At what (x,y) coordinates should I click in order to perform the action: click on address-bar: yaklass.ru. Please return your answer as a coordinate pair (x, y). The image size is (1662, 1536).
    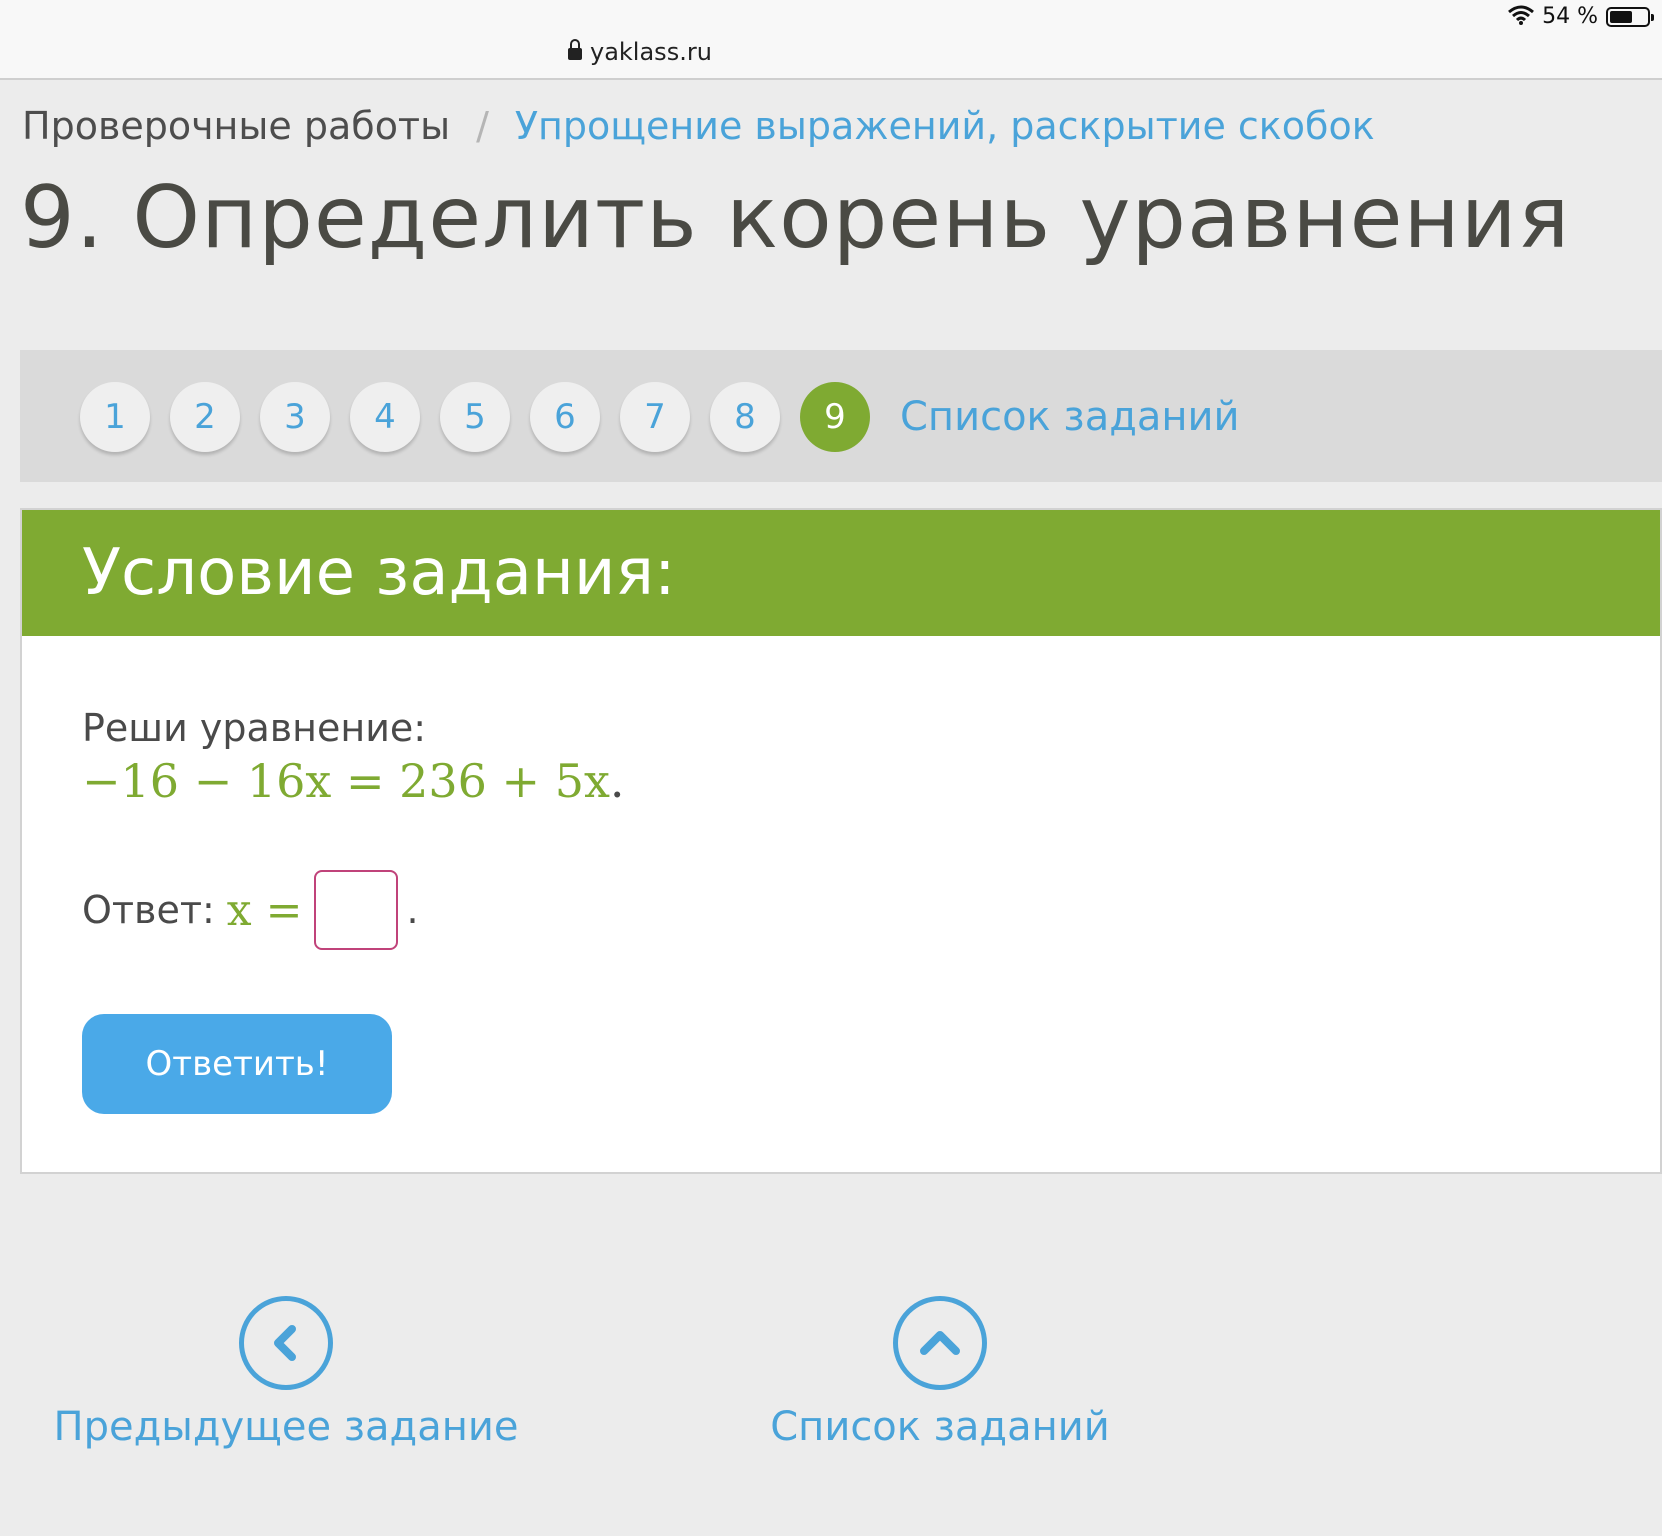
    Looking at the image, I should click on (640, 52).